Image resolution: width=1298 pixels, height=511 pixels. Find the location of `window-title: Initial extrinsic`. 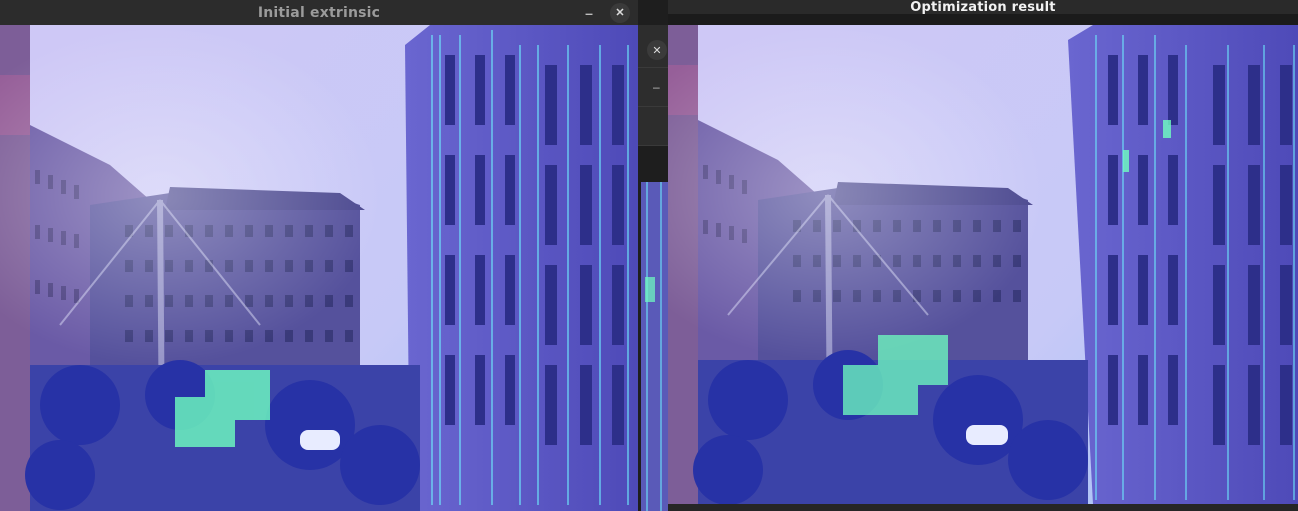

window-title: Initial extrinsic is located at coordinates (319, 12).